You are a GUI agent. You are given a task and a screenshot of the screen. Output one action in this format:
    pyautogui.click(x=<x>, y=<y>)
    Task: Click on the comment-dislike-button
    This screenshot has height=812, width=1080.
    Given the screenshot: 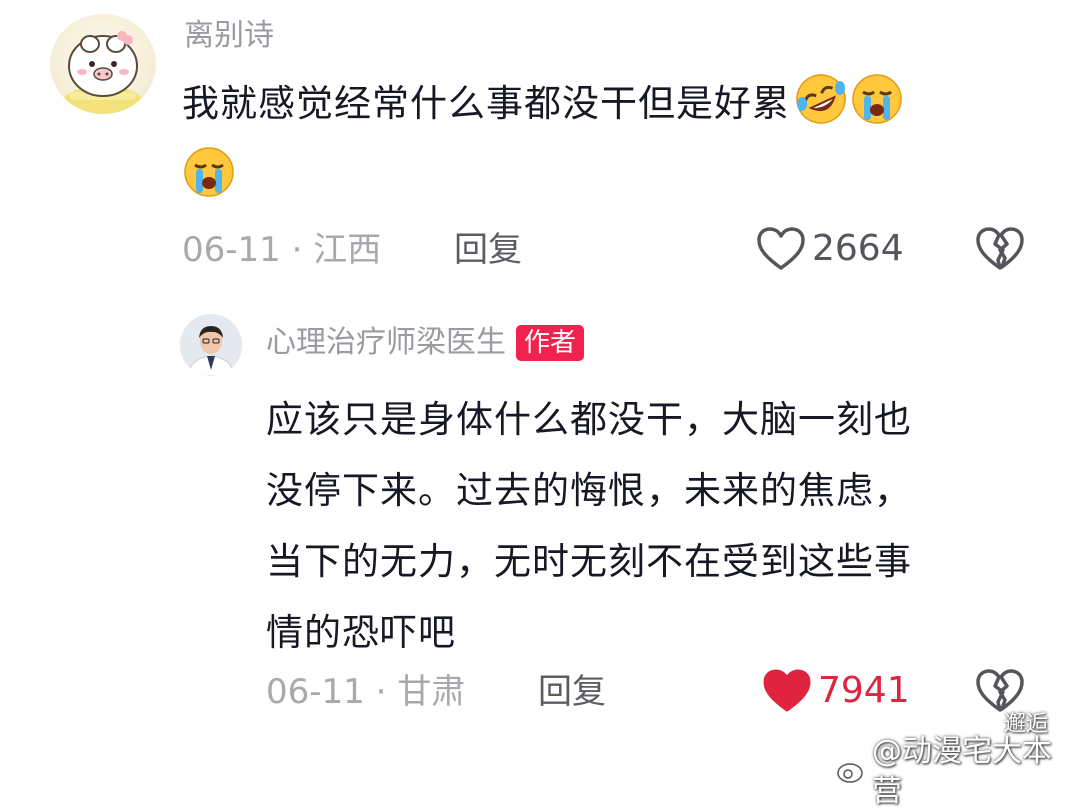 What is the action you would take?
    pyautogui.click(x=1000, y=251)
    